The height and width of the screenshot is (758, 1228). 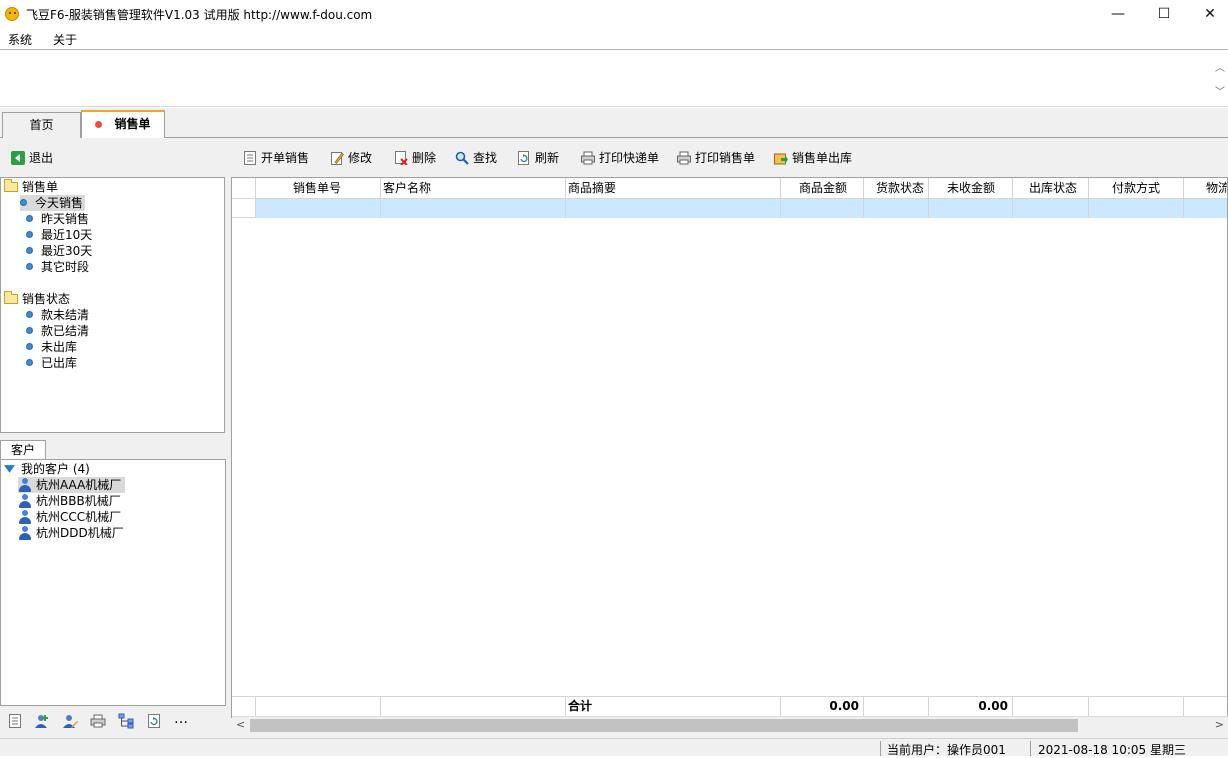 I want to click on edit-icon, so click(x=337, y=158).